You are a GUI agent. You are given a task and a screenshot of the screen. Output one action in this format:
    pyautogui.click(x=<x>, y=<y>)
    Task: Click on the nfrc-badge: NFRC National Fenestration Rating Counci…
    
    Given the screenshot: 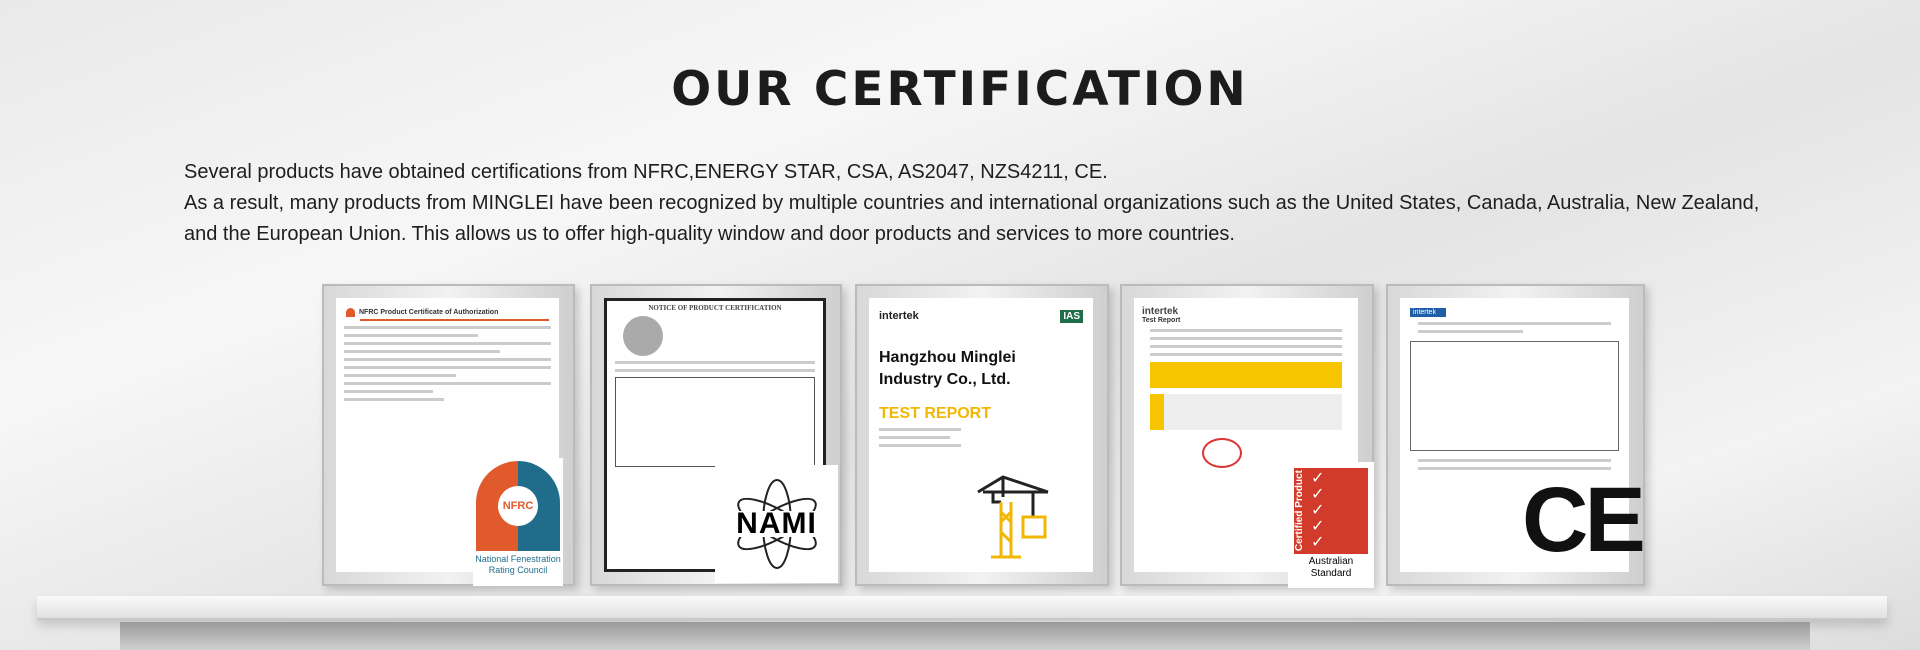 What is the action you would take?
    pyautogui.click(x=518, y=522)
    